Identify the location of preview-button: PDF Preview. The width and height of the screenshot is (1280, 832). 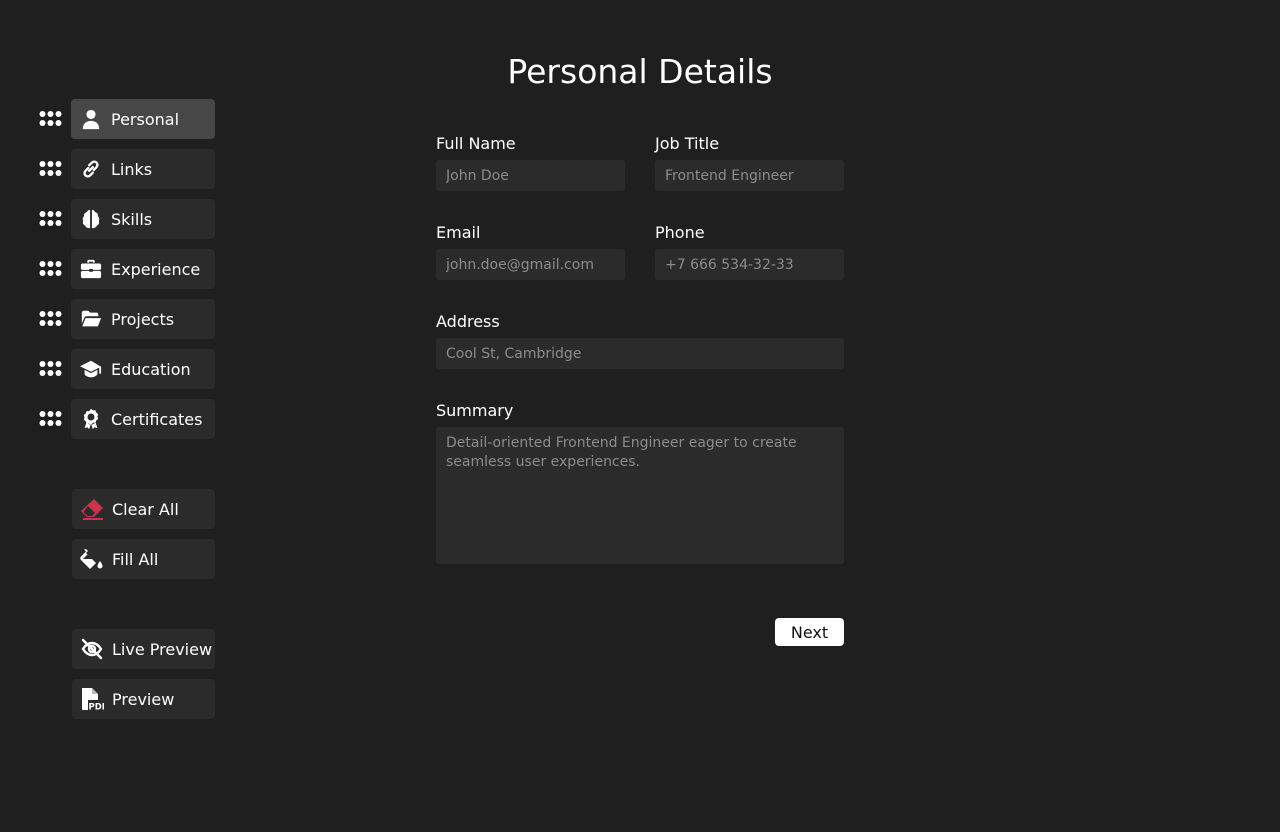
(143, 699).